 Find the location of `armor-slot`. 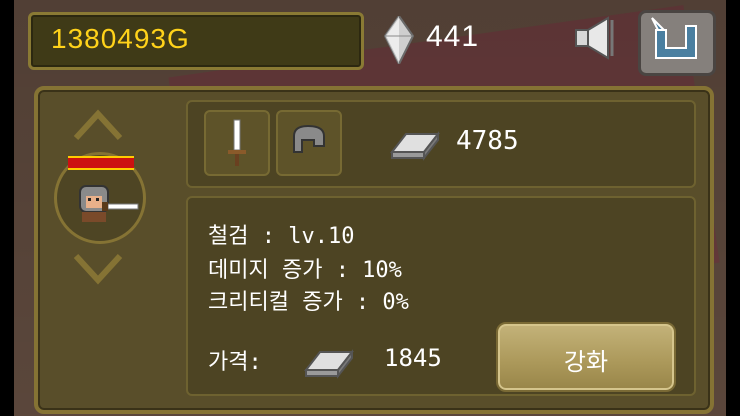

armor-slot is located at coordinates (309, 143).